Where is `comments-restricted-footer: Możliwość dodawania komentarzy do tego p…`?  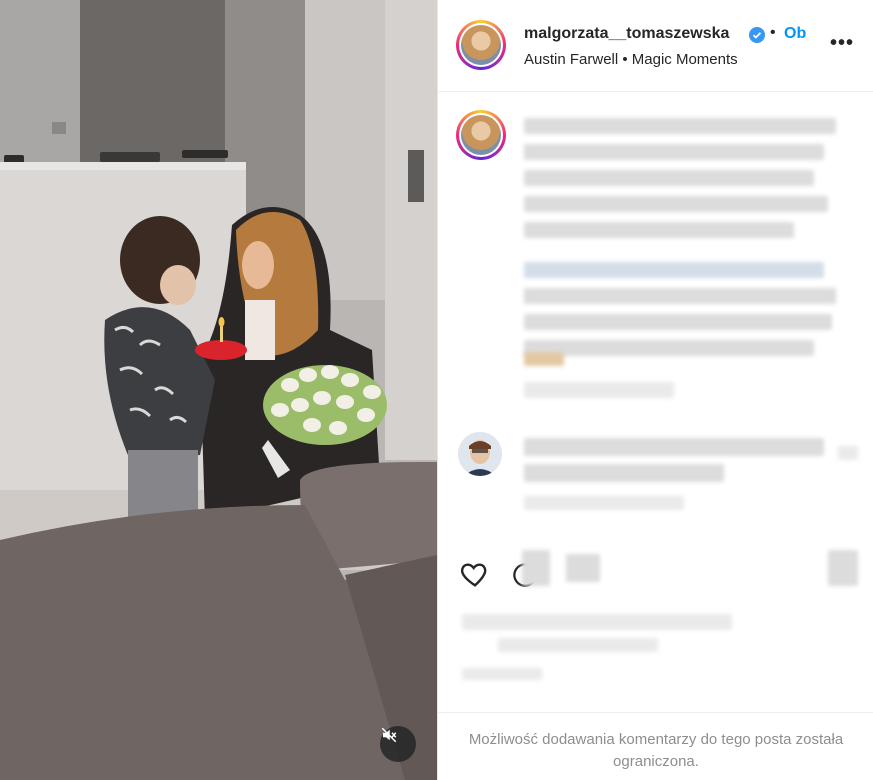 comments-restricted-footer: Możliwość dodawania komentarzy do tego p… is located at coordinates (655, 746).